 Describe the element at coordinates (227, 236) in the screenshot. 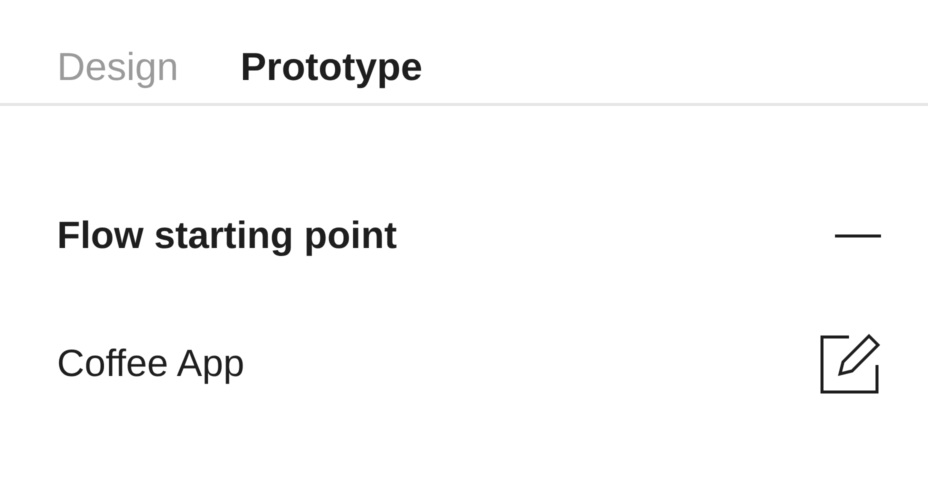

I see `section-title: Flow starting point` at that location.